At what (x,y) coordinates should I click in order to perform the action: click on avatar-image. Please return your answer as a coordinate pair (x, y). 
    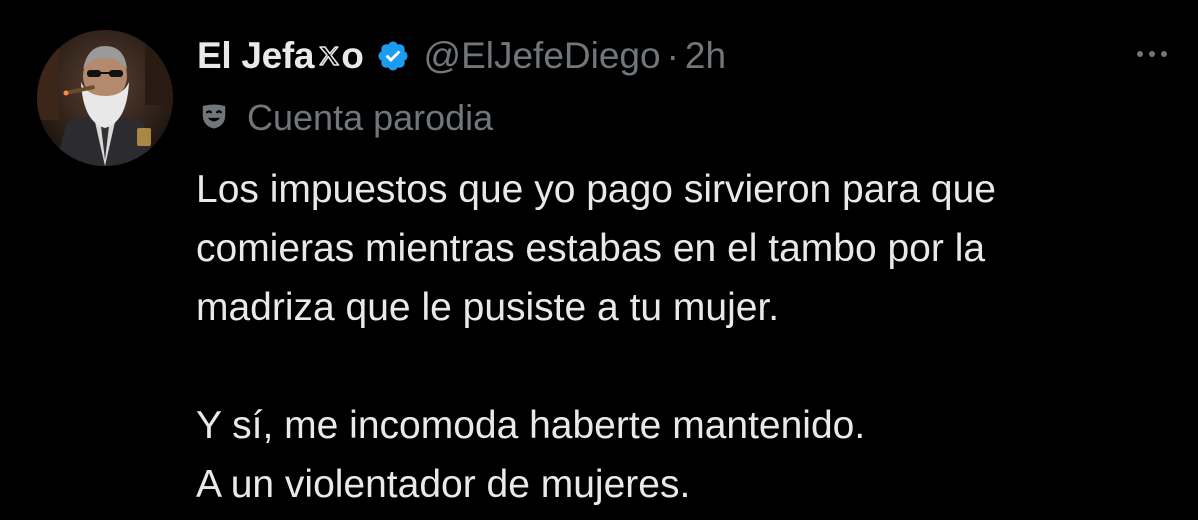
    Looking at the image, I should click on (105, 98).